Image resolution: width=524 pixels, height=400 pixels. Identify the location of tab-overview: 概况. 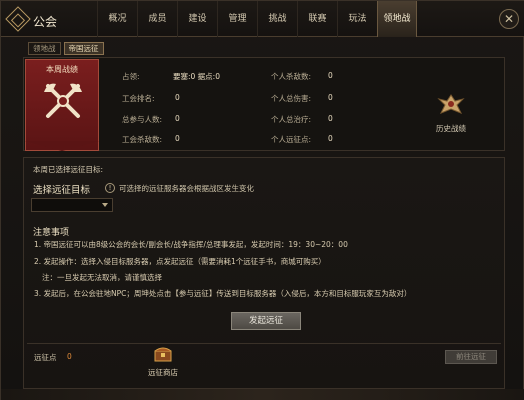
(117, 19).